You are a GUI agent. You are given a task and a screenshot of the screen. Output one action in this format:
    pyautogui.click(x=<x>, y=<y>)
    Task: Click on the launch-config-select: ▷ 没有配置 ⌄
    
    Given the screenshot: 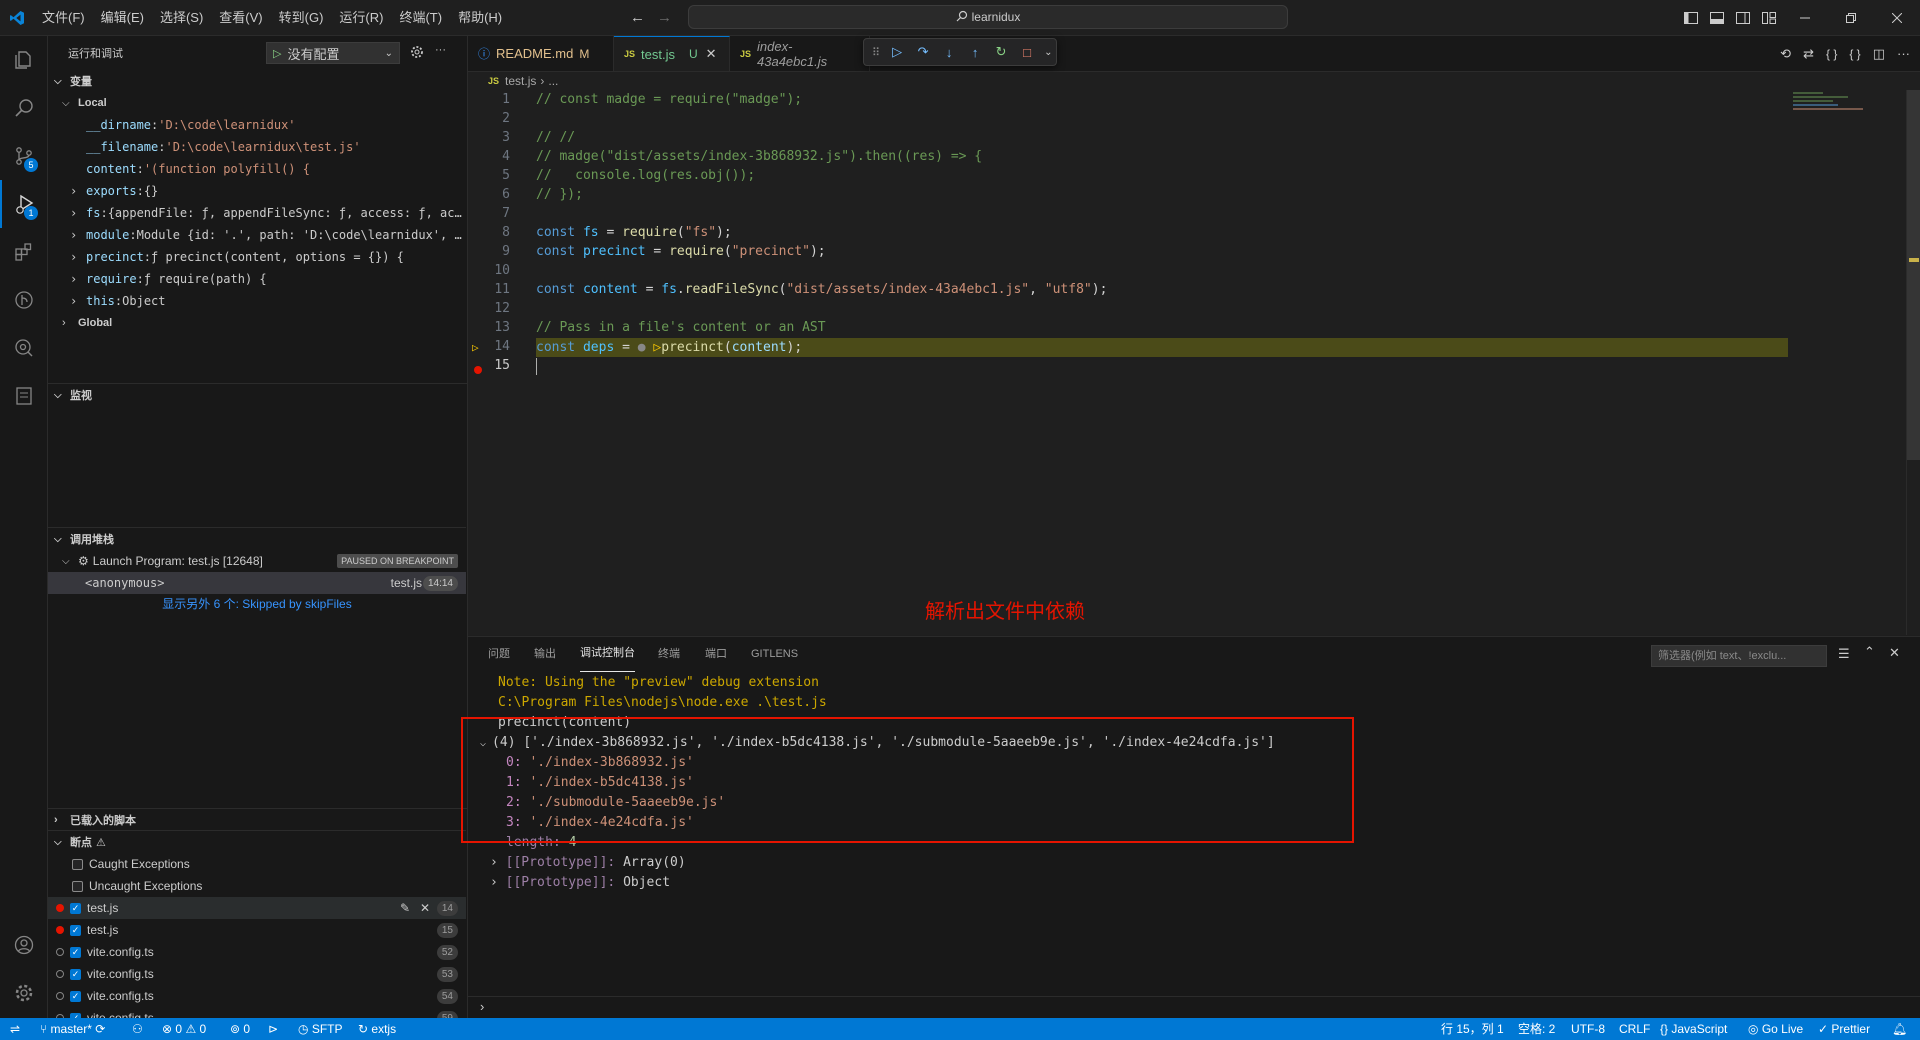 What is the action you would take?
    pyautogui.click(x=333, y=53)
    